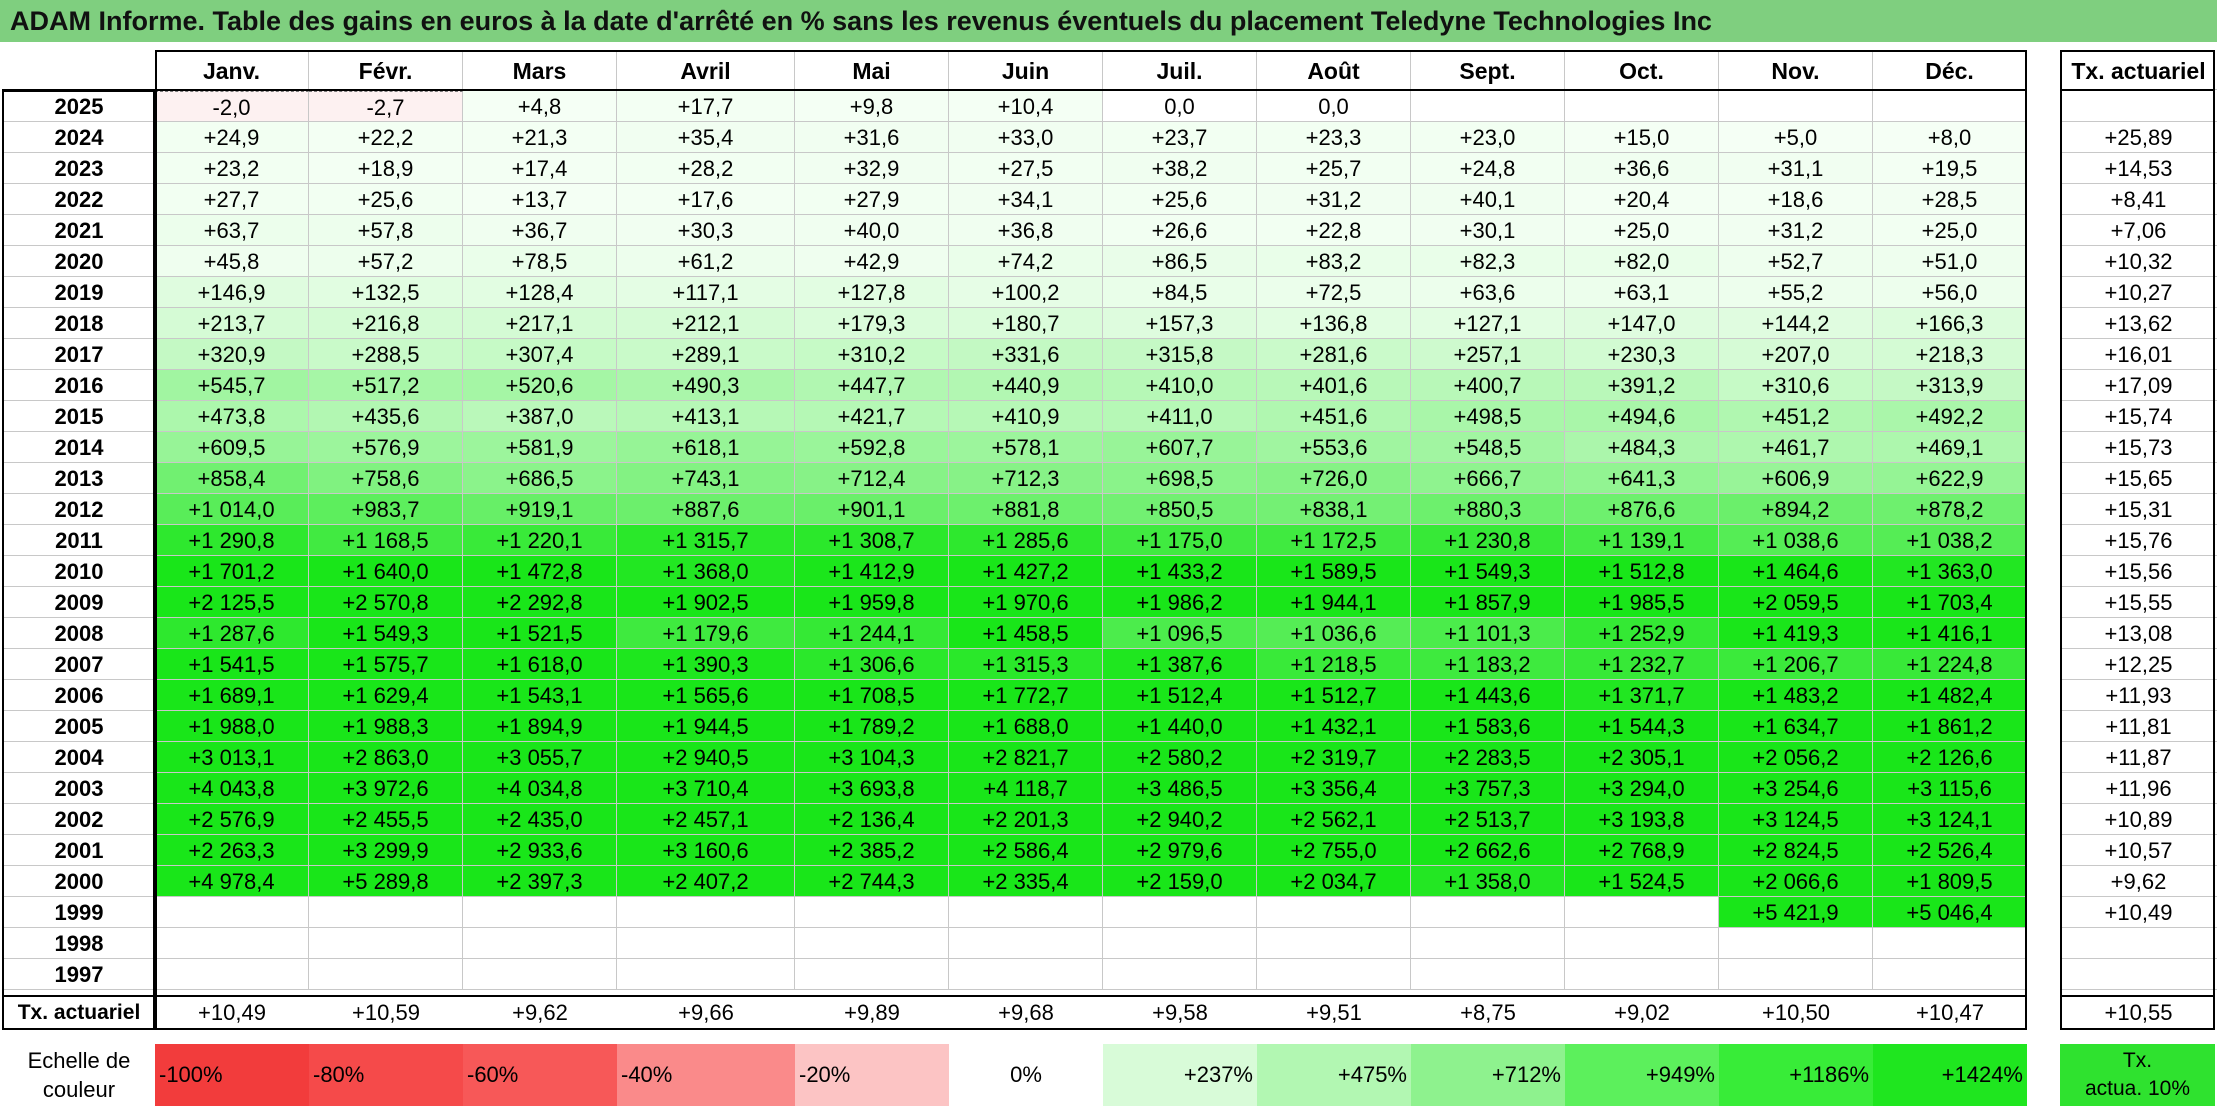 This screenshot has height=1106, width=2217. What do you see at coordinates (706, 509) in the screenshot?
I see `table-cell: +887,6` at bounding box center [706, 509].